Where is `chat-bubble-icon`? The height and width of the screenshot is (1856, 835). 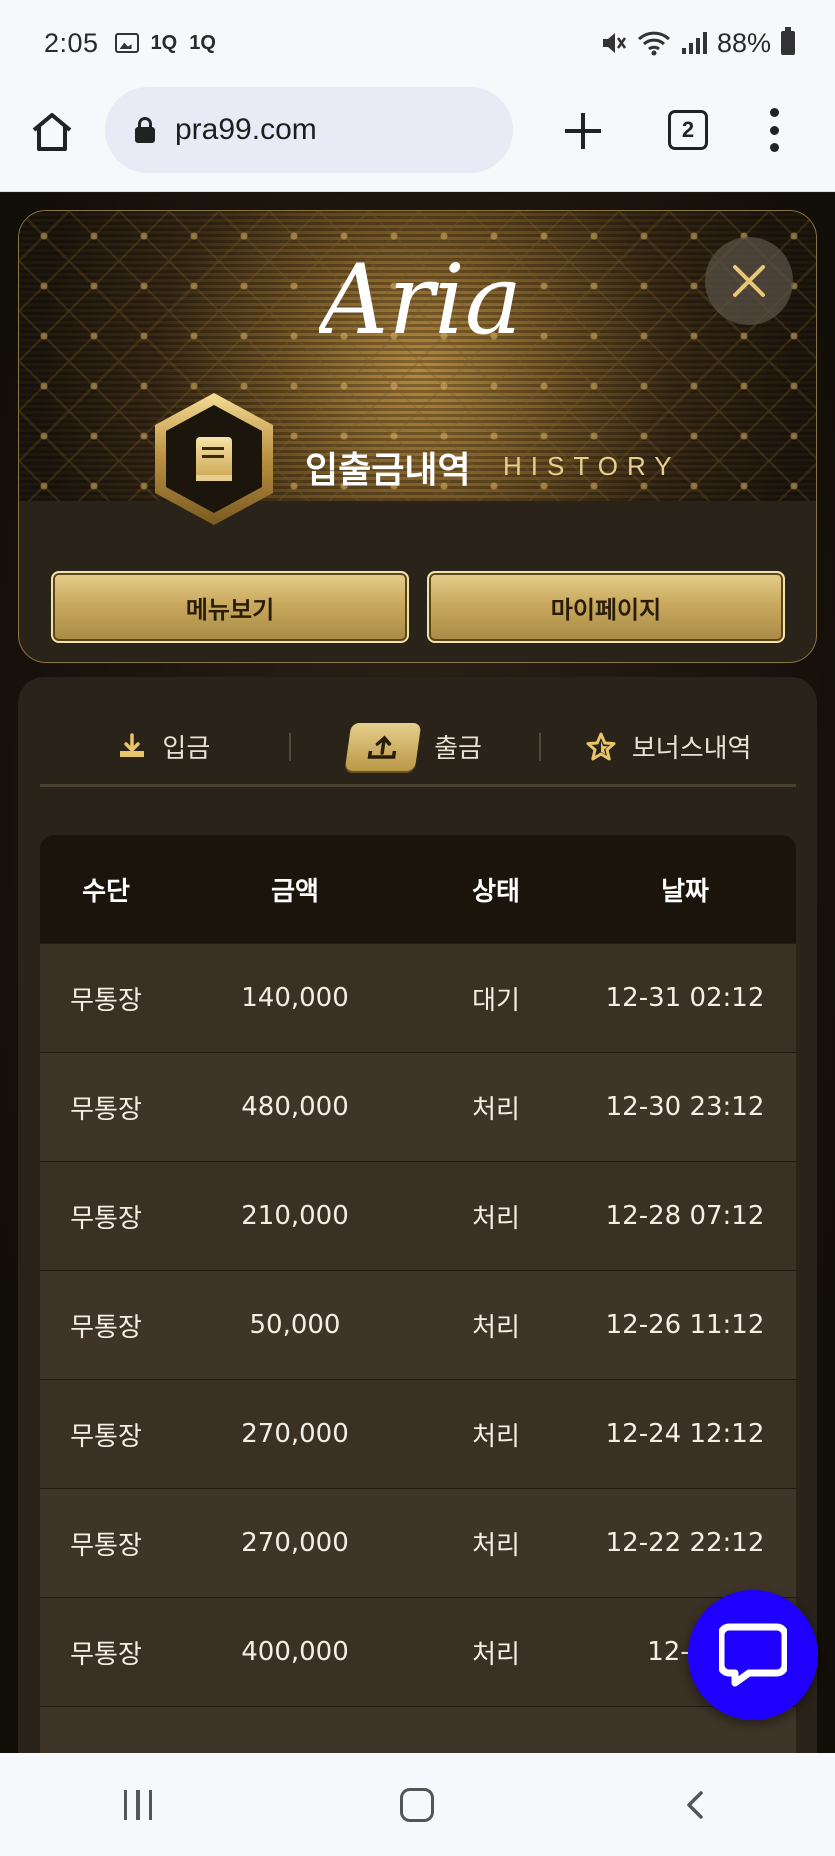
chat-bubble-icon is located at coordinates (753, 1655).